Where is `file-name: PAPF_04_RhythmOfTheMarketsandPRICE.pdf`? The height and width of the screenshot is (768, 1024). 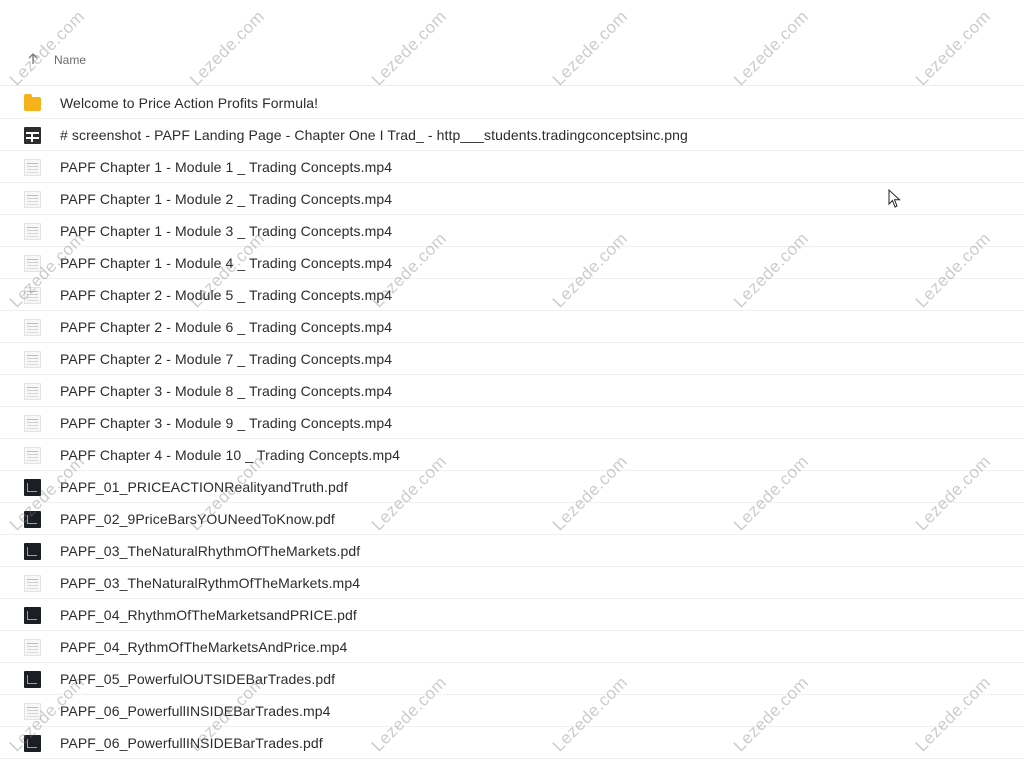 file-name: PAPF_04_RhythmOfTheMarketsandPRICE.pdf is located at coordinates (208, 615).